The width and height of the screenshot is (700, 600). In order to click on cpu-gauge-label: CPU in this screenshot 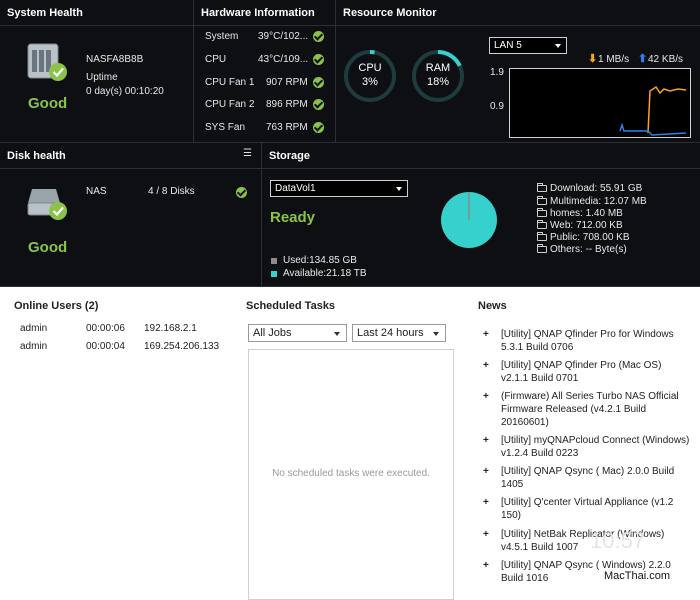, I will do `click(370, 68)`.